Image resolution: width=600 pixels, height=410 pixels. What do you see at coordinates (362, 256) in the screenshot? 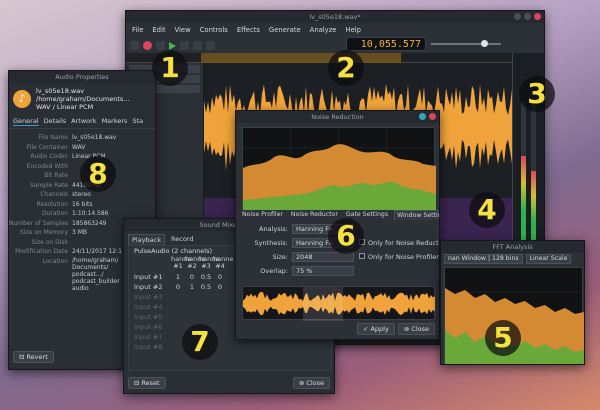
I see `size-checkbox` at bounding box center [362, 256].